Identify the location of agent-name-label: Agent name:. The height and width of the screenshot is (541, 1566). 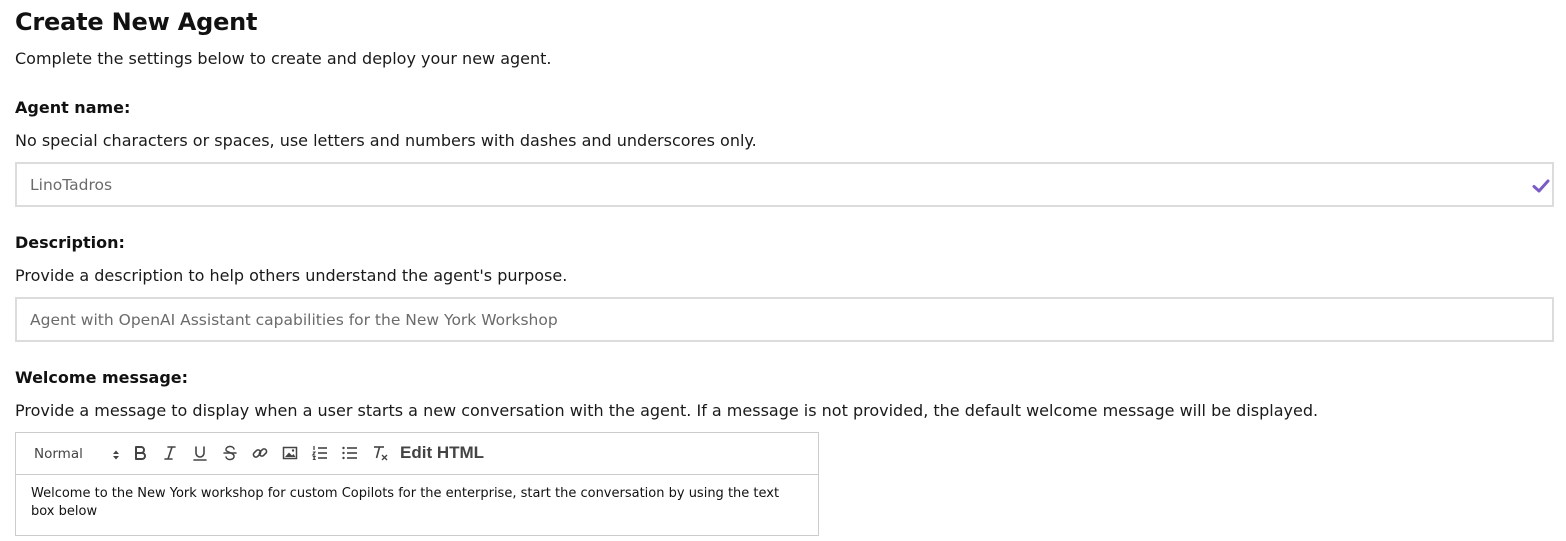
(73, 107).